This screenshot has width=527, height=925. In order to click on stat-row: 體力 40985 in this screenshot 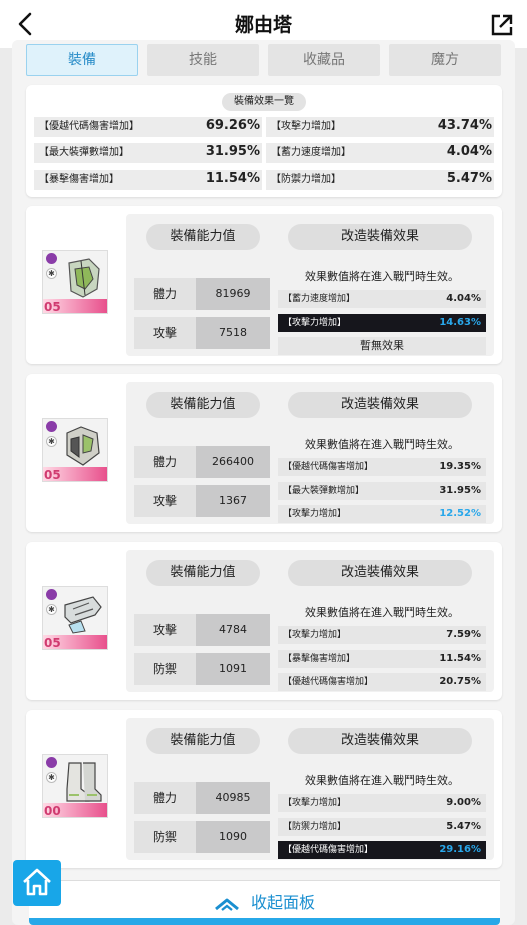, I will do `click(202, 798)`.